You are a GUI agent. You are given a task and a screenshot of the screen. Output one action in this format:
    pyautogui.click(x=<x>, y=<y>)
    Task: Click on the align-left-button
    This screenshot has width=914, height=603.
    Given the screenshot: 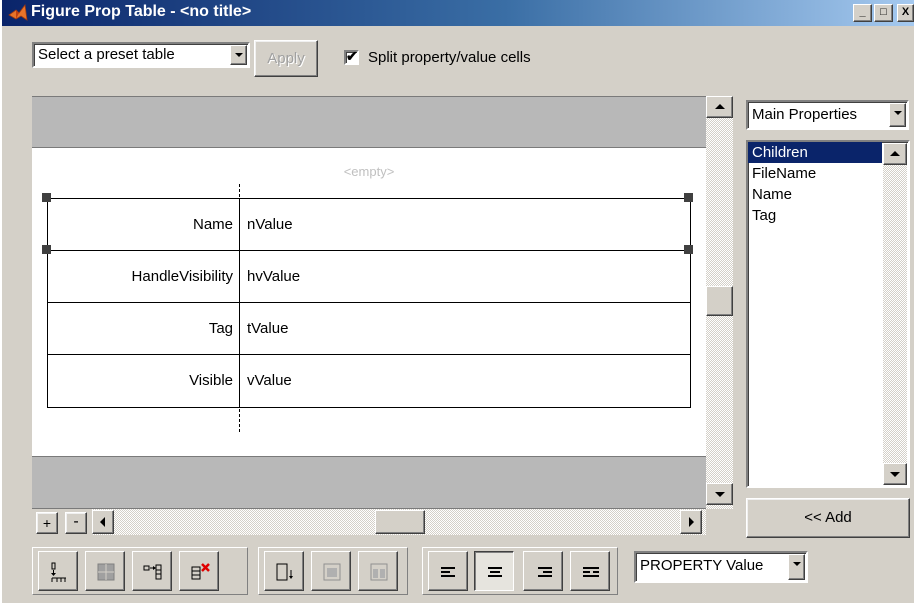 What is the action you would take?
    pyautogui.click(x=448, y=571)
    